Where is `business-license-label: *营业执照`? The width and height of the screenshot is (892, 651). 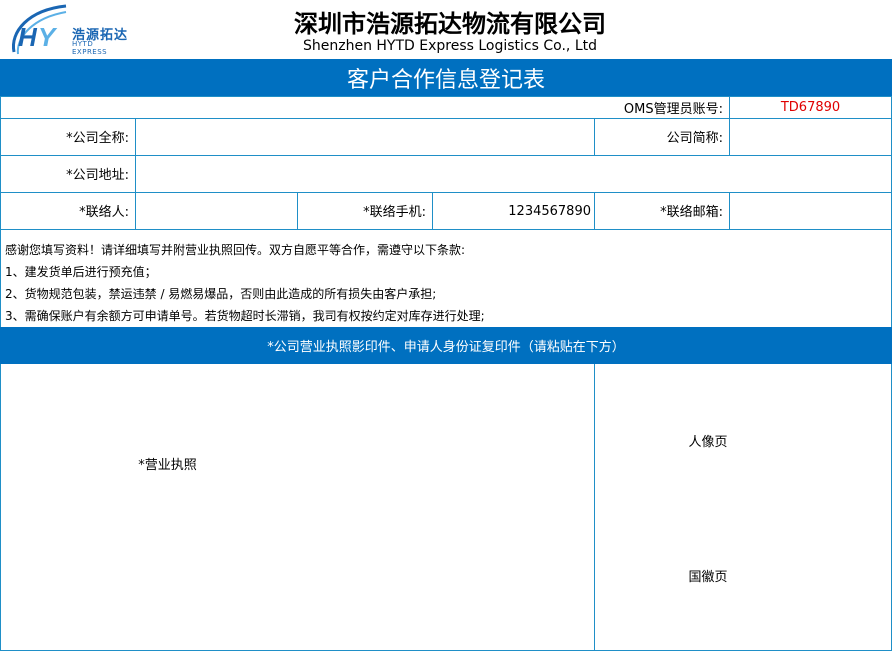 business-license-label: *营业执照 is located at coordinates (167, 465).